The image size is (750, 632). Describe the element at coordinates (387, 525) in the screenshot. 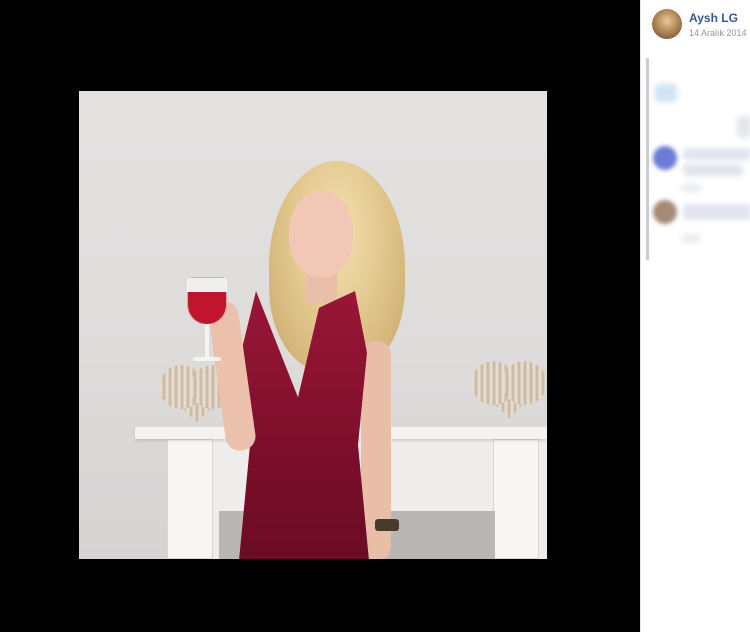

I see `wristwatch` at that location.